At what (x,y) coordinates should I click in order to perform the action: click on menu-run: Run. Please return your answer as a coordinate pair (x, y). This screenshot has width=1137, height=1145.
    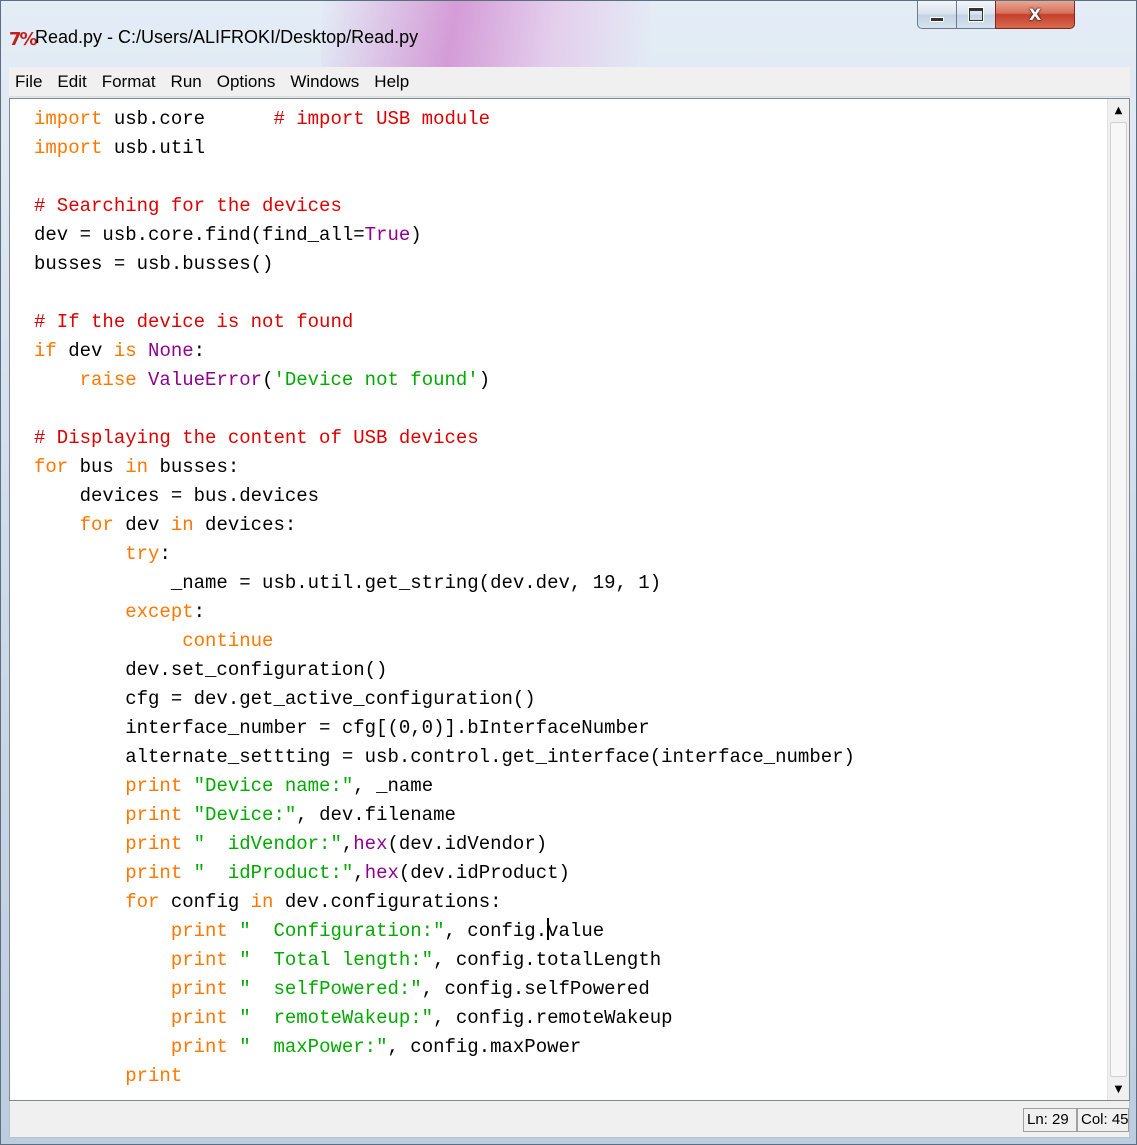
    Looking at the image, I should click on (186, 82).